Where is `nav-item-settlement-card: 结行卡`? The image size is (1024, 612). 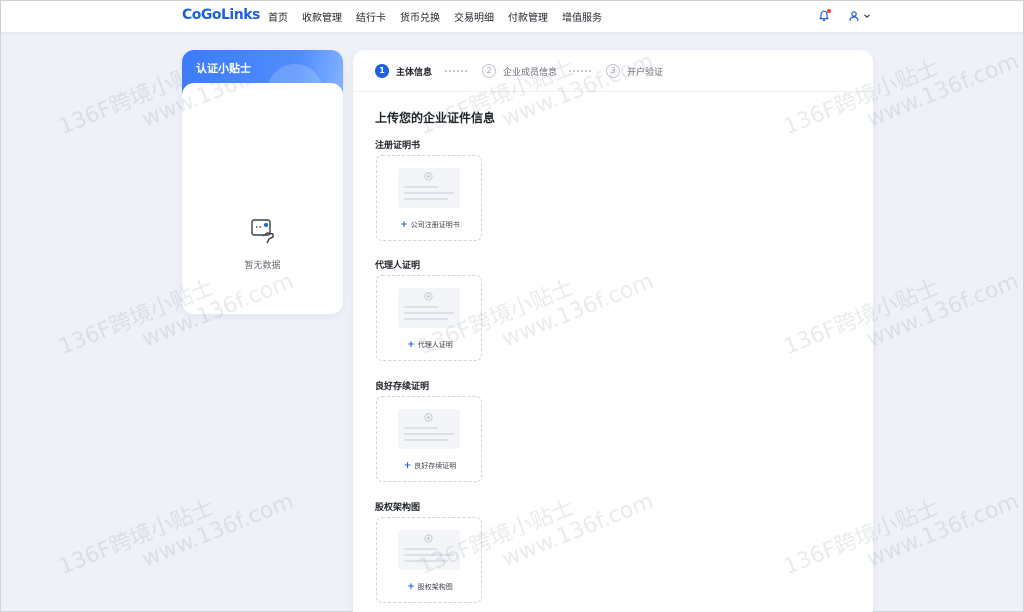 nav-item-settlement-card: 结行卡 is located at coordinates (371, 16).